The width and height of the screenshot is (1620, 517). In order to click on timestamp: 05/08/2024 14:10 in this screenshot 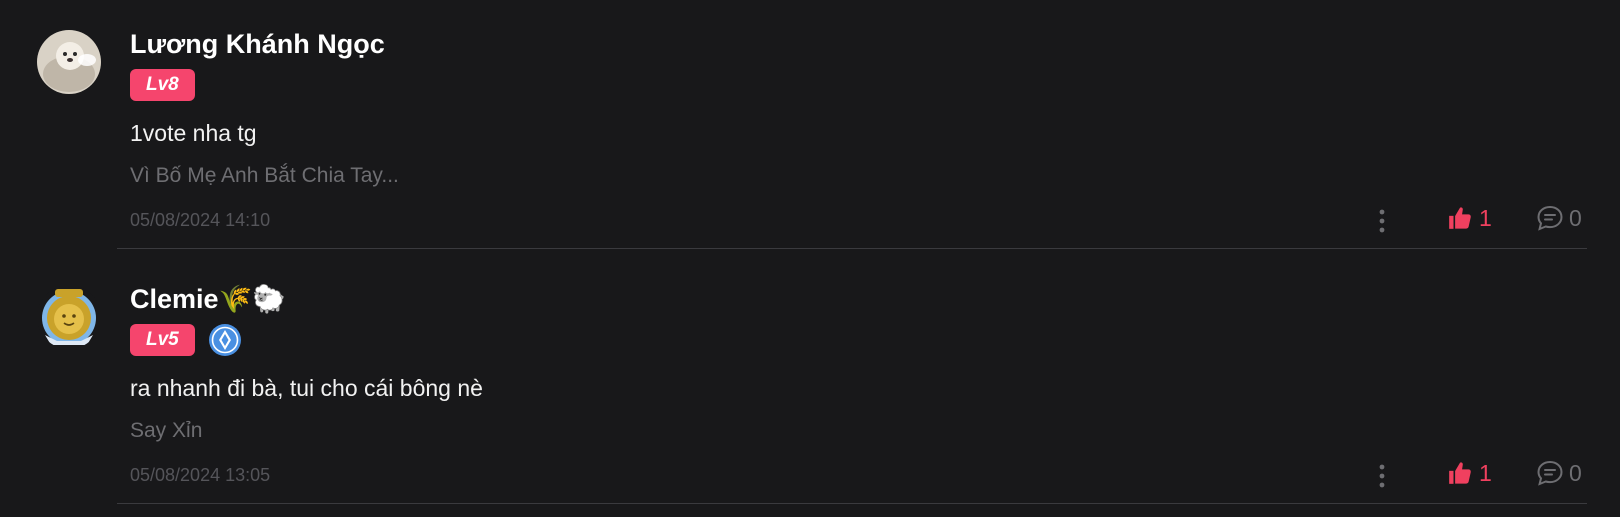, I will do `click(200, 220)`.